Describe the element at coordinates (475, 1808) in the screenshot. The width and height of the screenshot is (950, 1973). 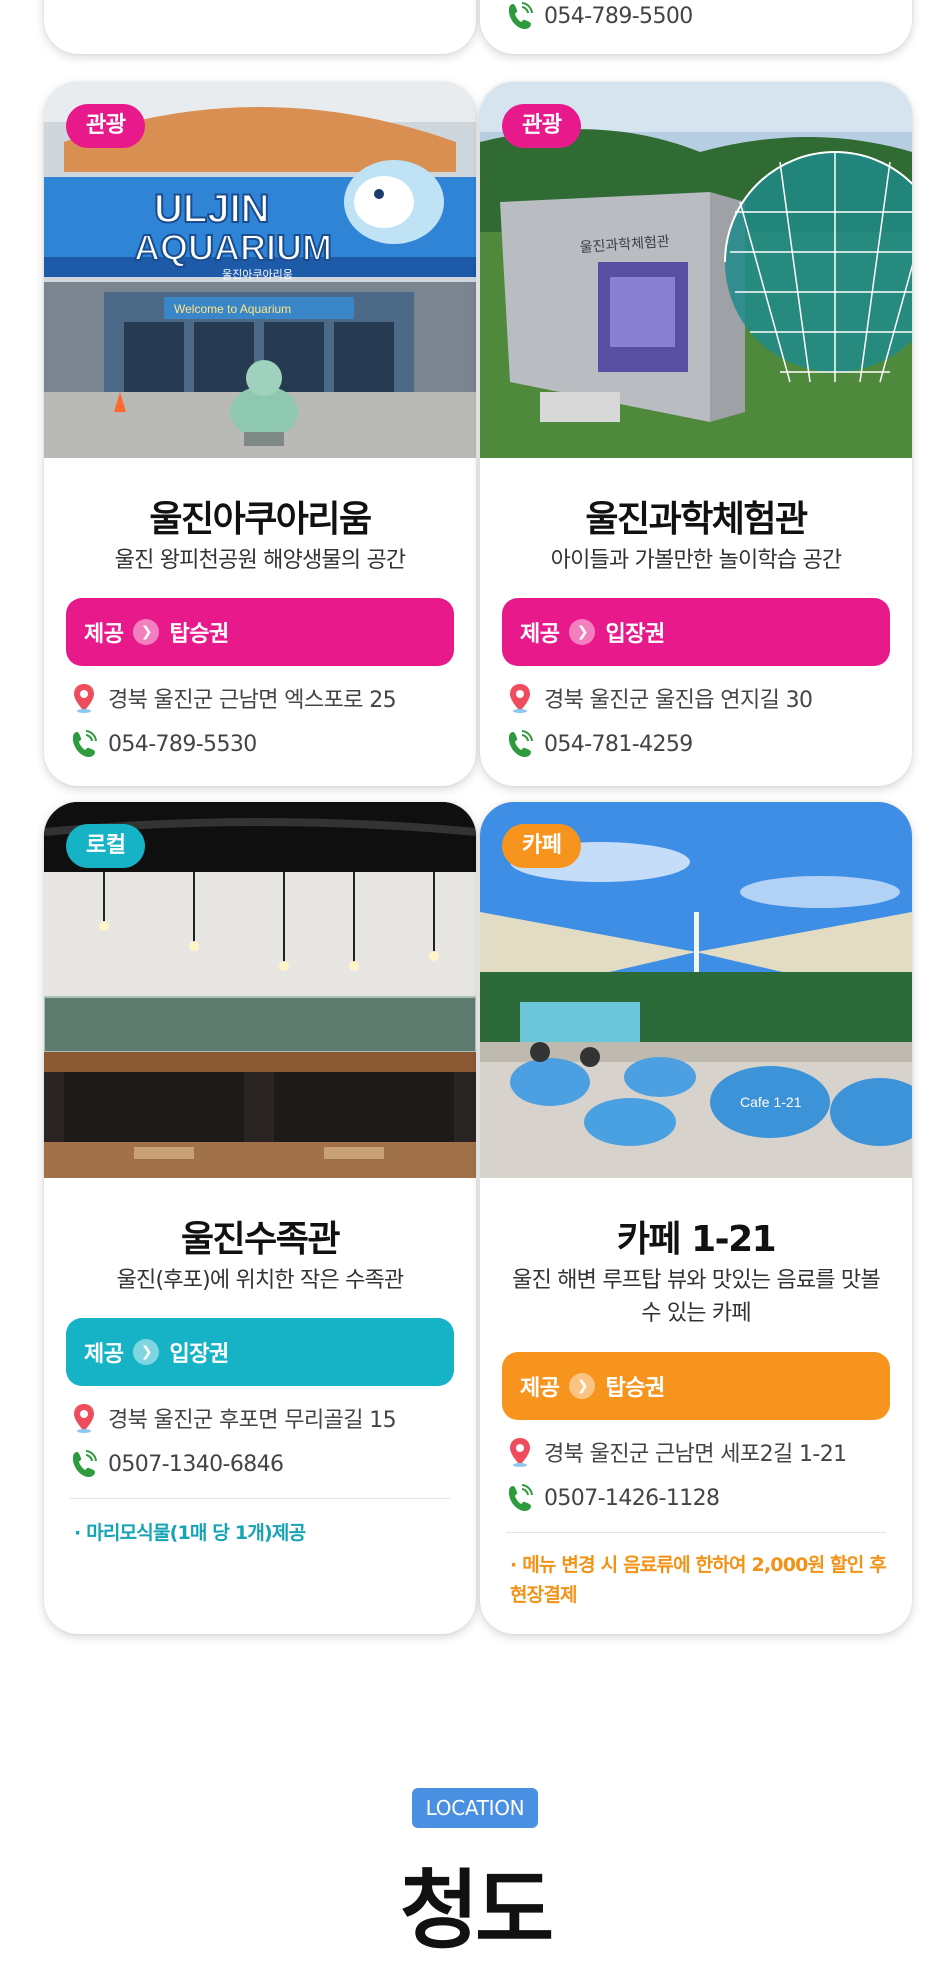
I see `location-tag: LOCATION` at that location.